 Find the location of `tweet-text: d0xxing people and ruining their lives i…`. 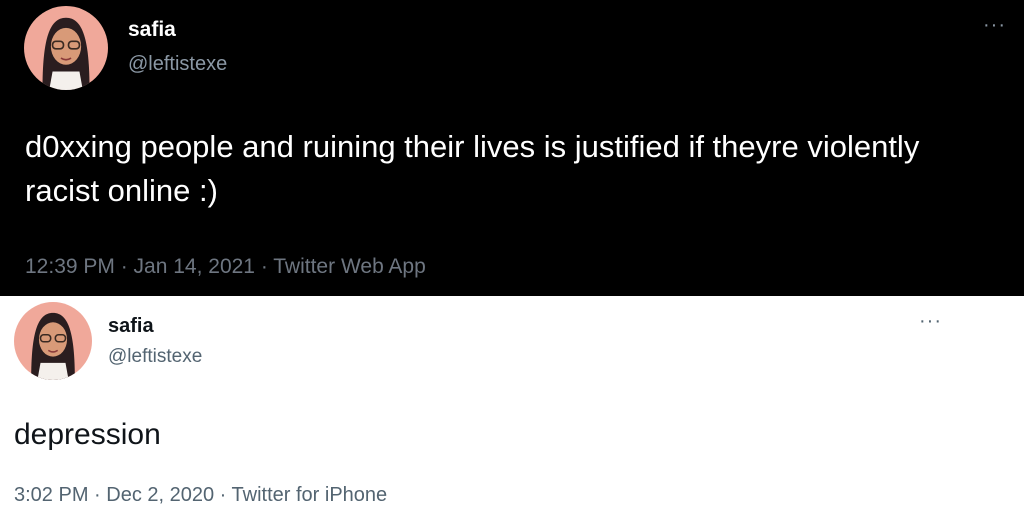

tweet-text: d0xxing people and ruining their lives i… is located at coordinates (472, 168).